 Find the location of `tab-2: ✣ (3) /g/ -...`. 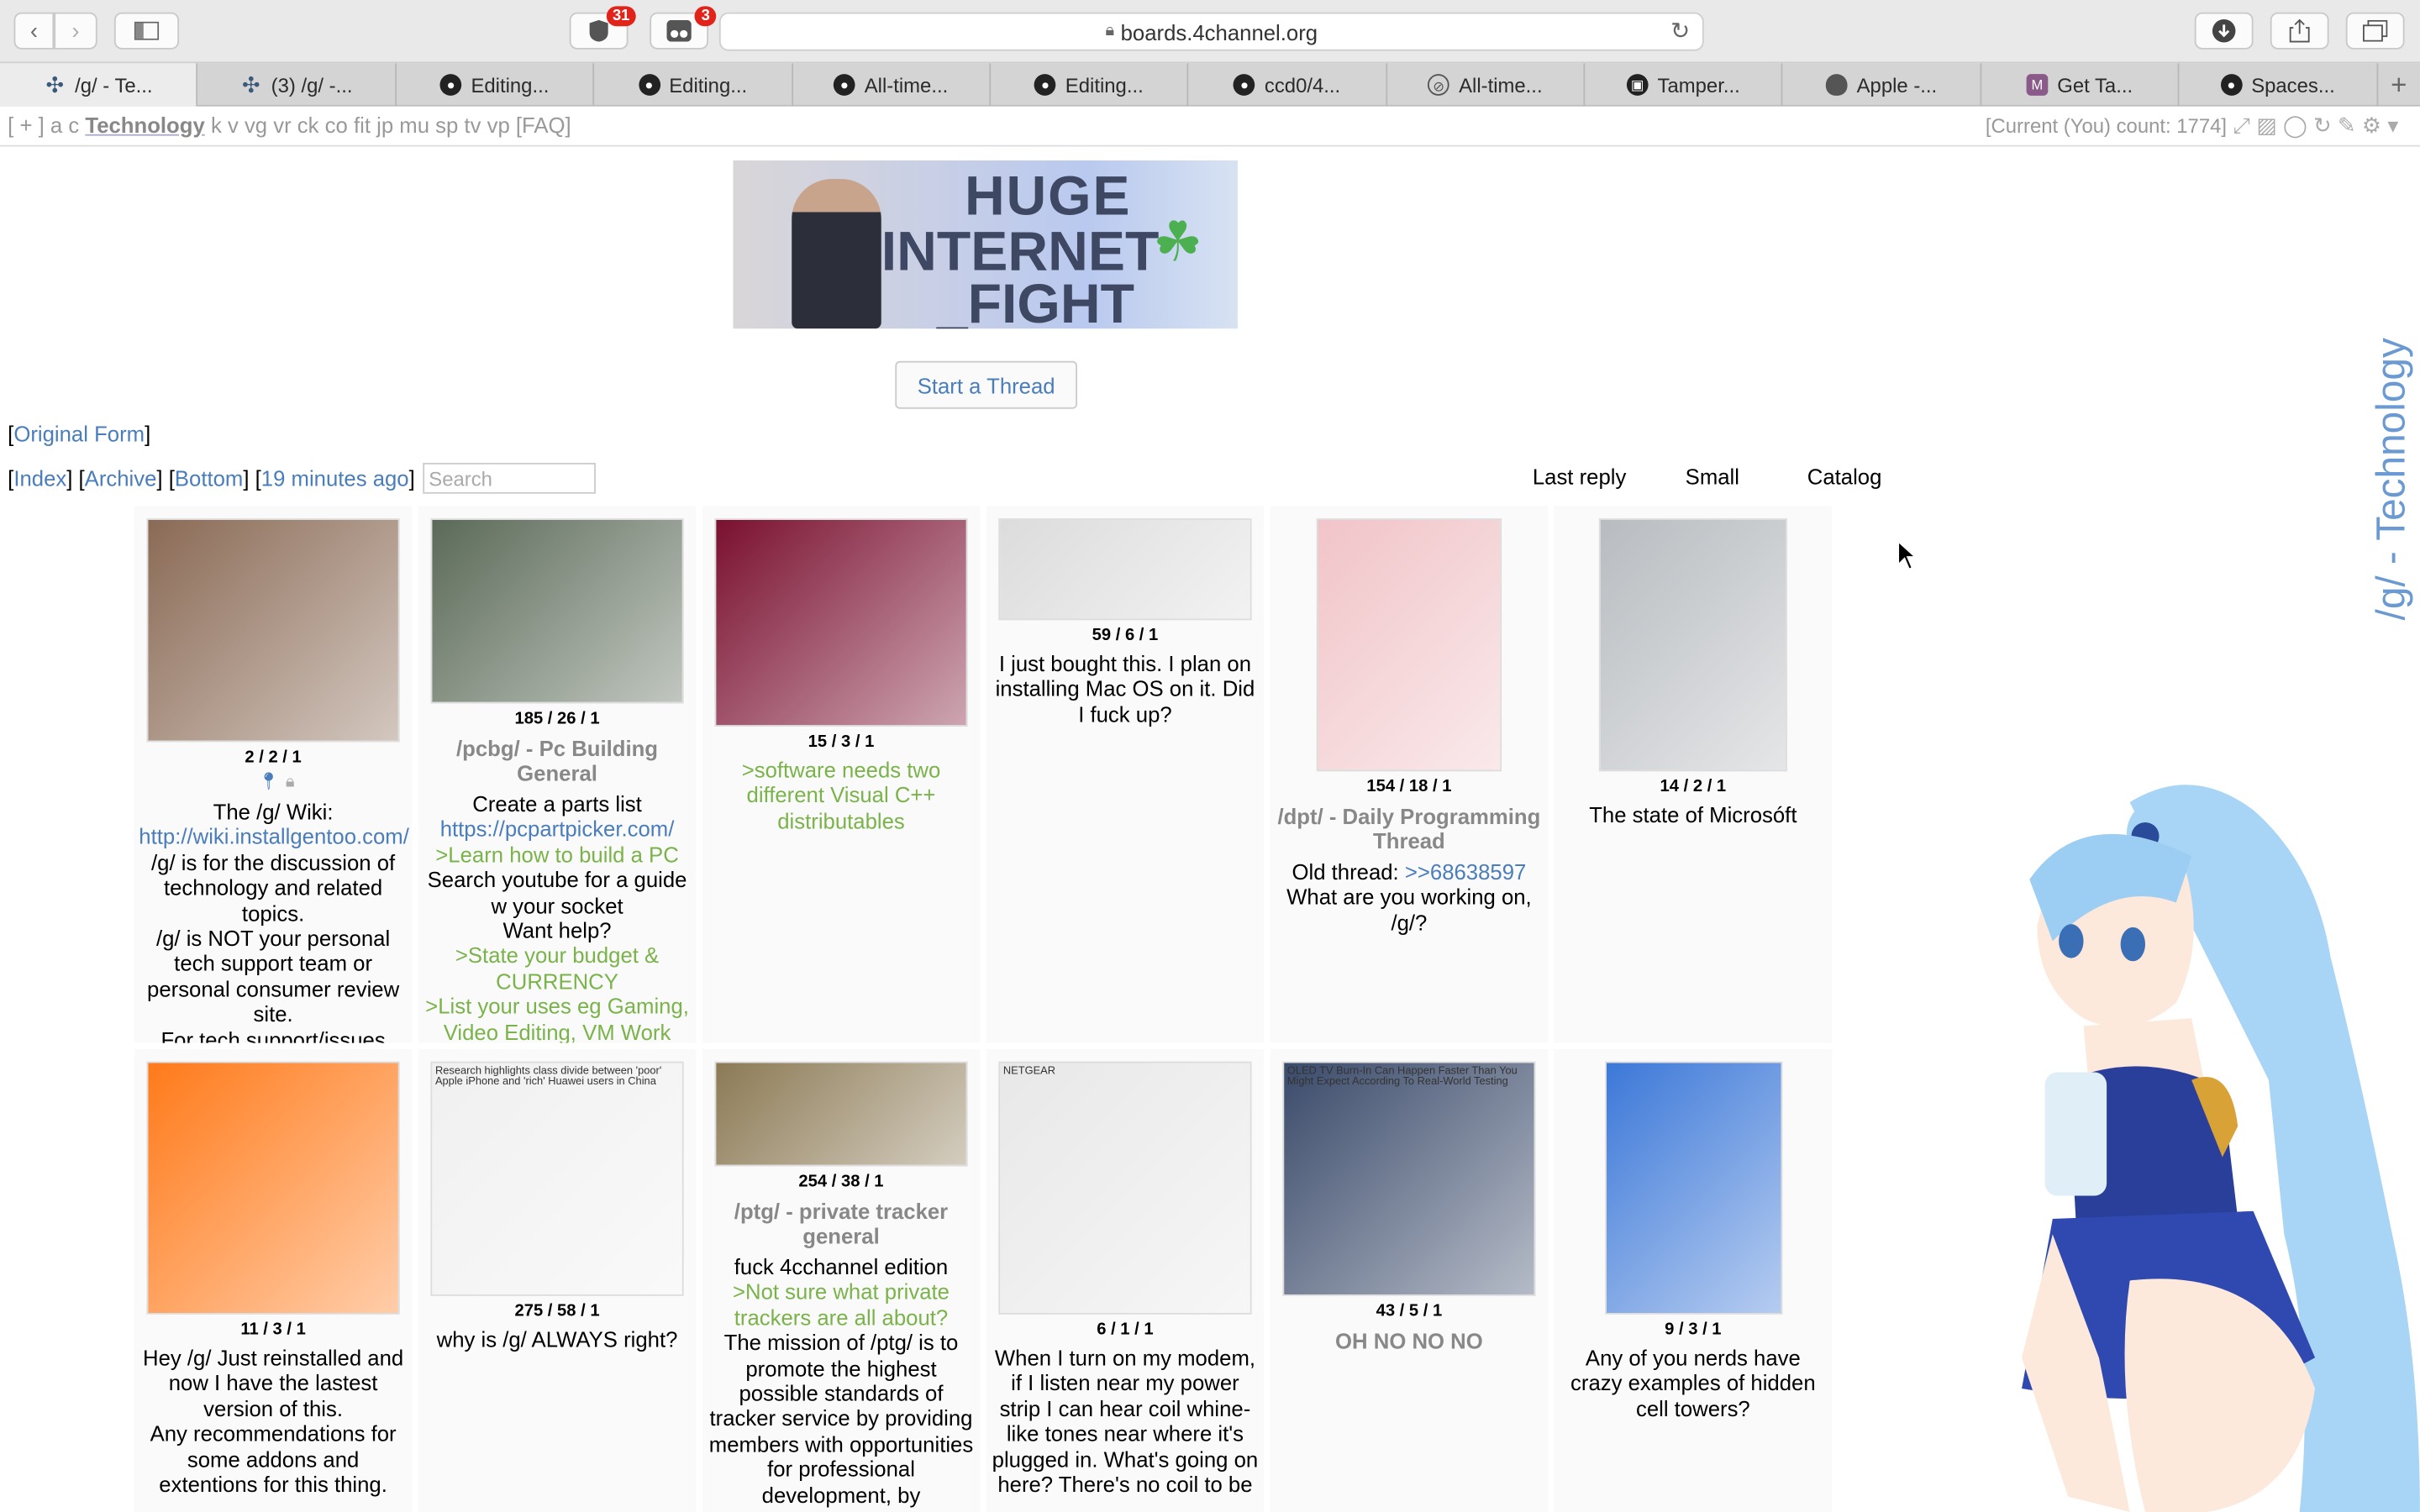

tab-2: ✣ (3) /g/ -... is located at coordinates (298, 85).